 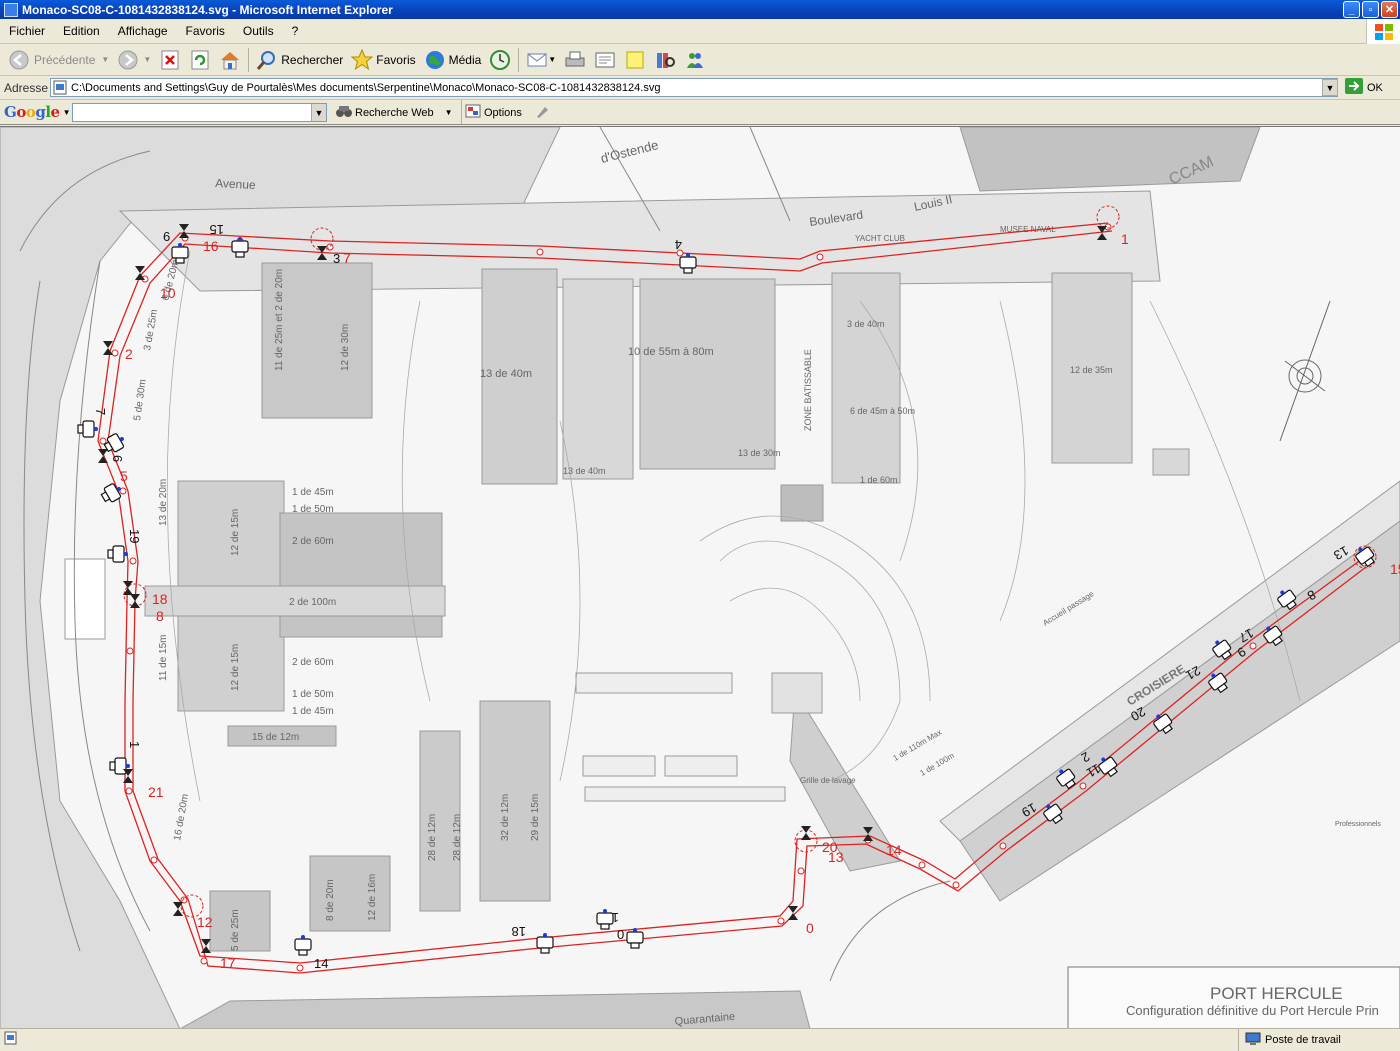 What do you see at coordinates (200, 60) in the screenshot?
I see `refresh-button` at bounding box center [200, 60].